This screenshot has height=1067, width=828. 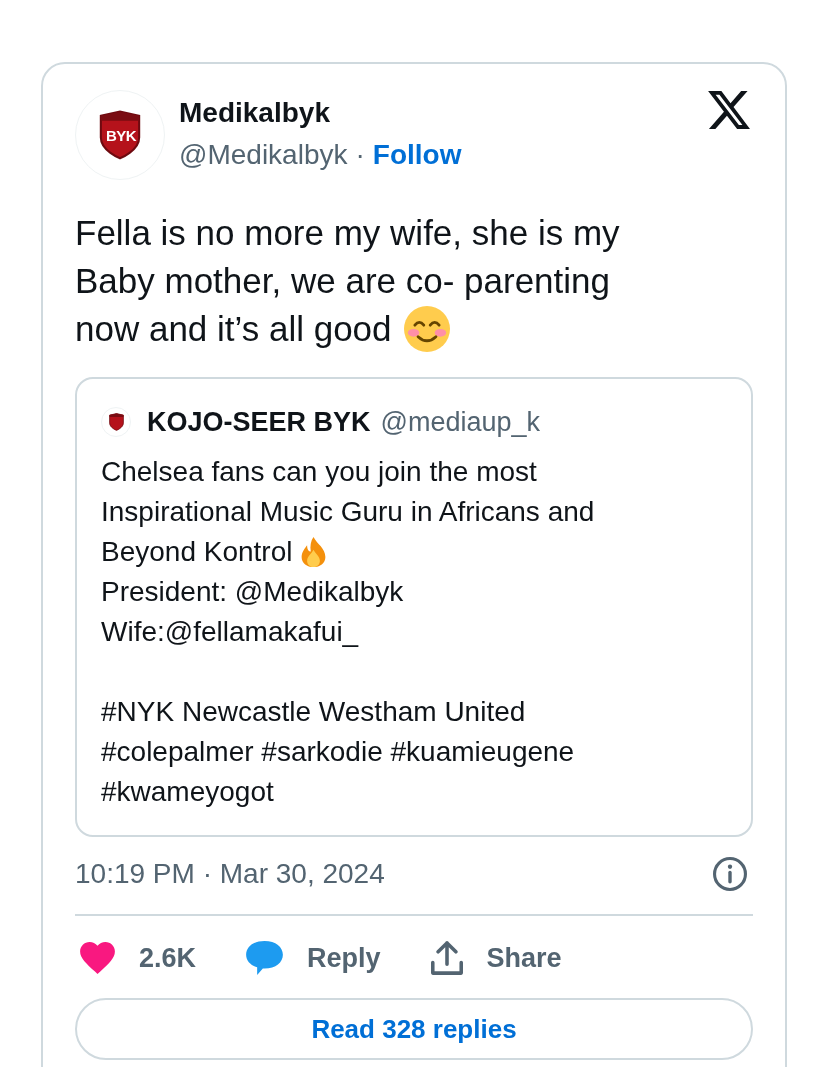 What do you see at coordinates (313, 958) in the screenshot?
I see `reply-button: Reply` at bounding box center [313, 958].